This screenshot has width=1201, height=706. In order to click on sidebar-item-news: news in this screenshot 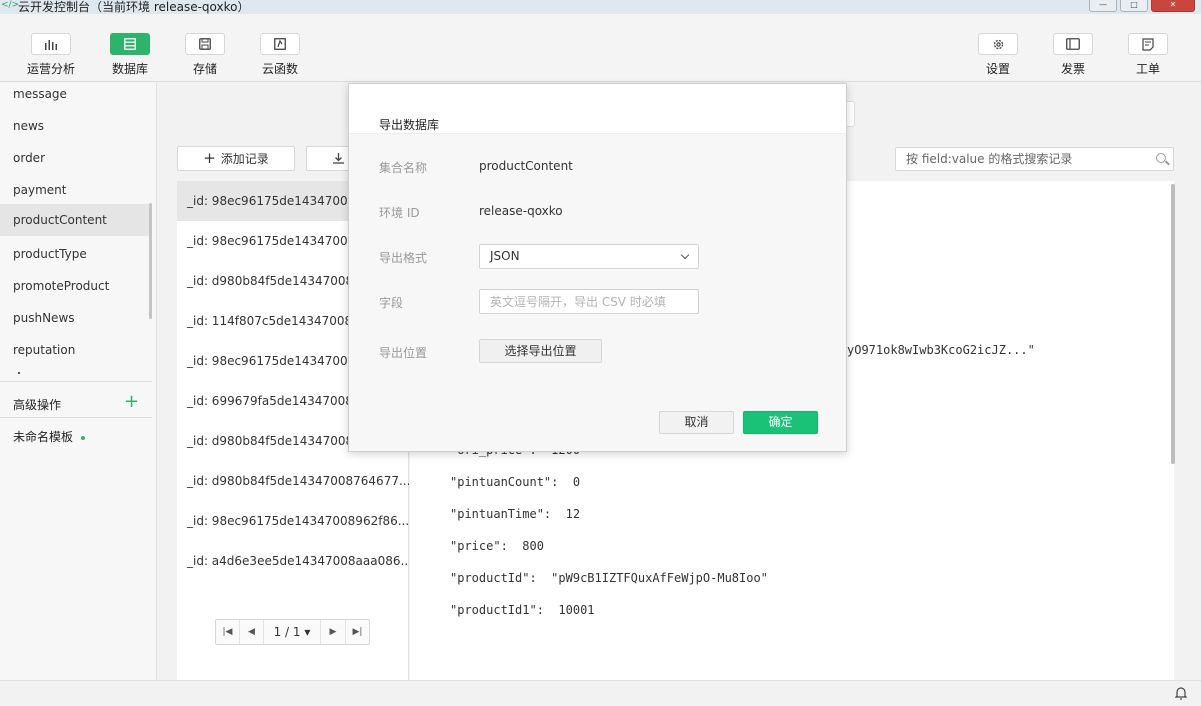, I will do `click(75, 133)`.